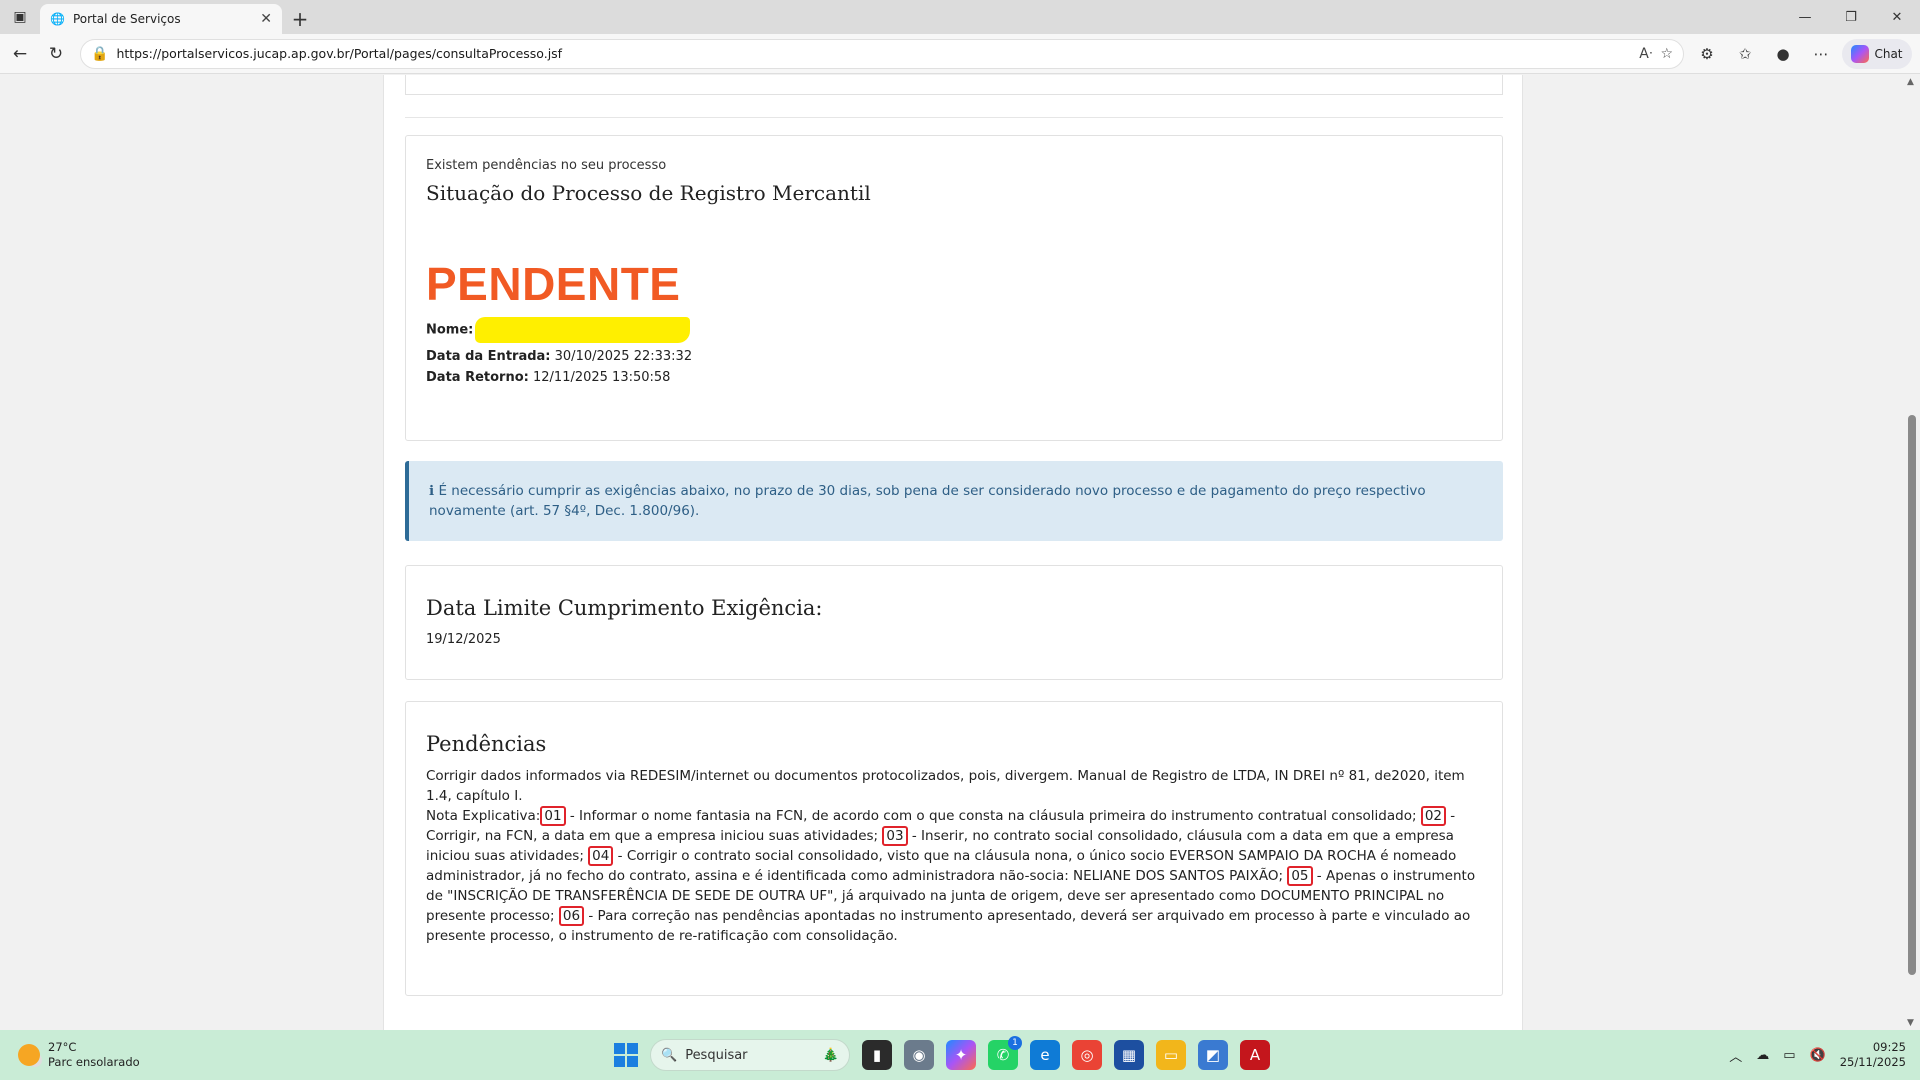  What do you see at coordinates (601, 856) in the screenshot?
I see `item-number-04: 04` at bounding box center [601, 856].